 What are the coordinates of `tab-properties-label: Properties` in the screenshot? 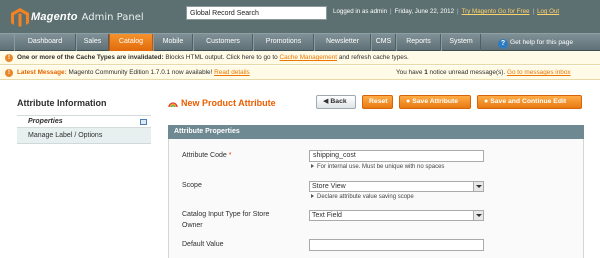 It's located at (45, 121).